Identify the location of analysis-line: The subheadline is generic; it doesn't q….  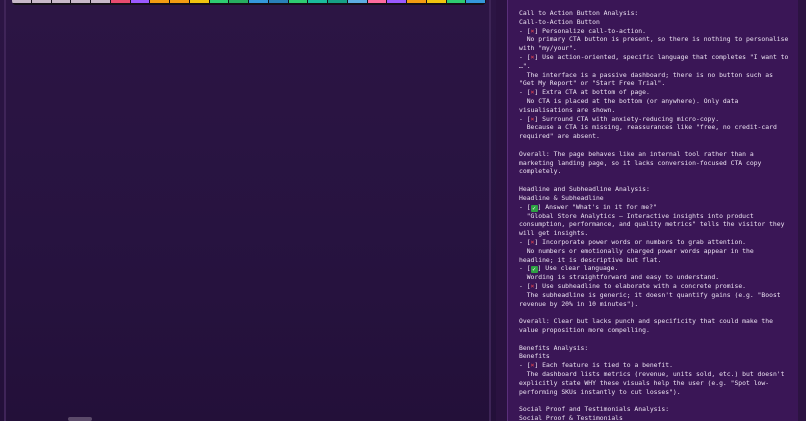
(652, 299).